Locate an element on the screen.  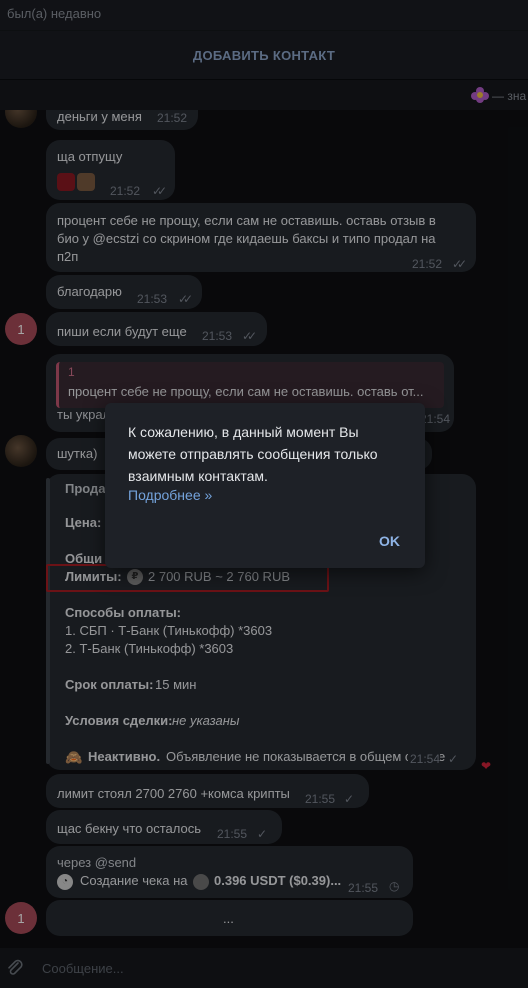
message-bubble: щас бекну что осталось 21:55 ✓ is located at coordinates (164, 827).